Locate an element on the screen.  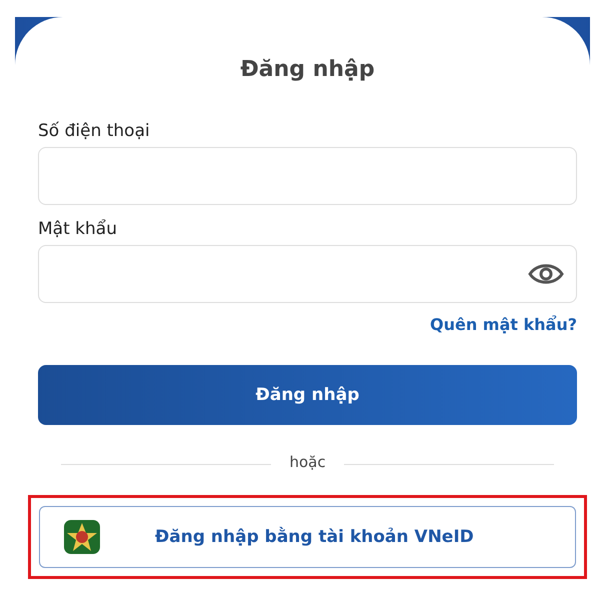
field-label: Mật khẩu is located at coordinates (78, 230).